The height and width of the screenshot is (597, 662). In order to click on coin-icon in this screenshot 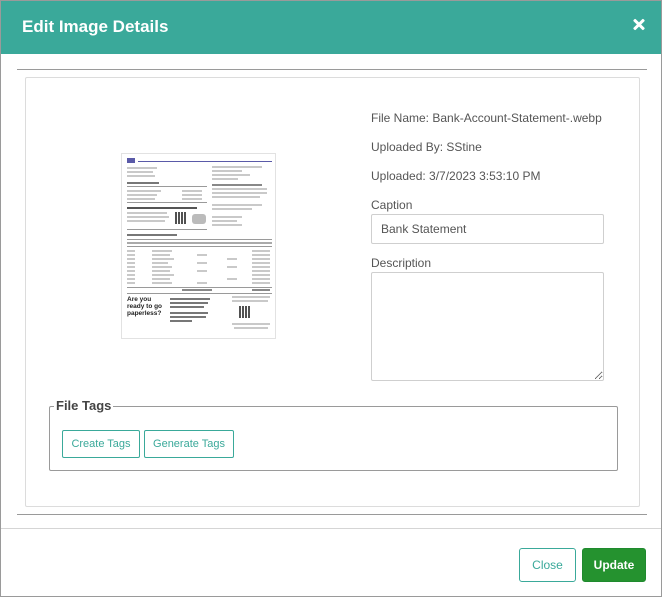, I will do `click(199, 219)`.